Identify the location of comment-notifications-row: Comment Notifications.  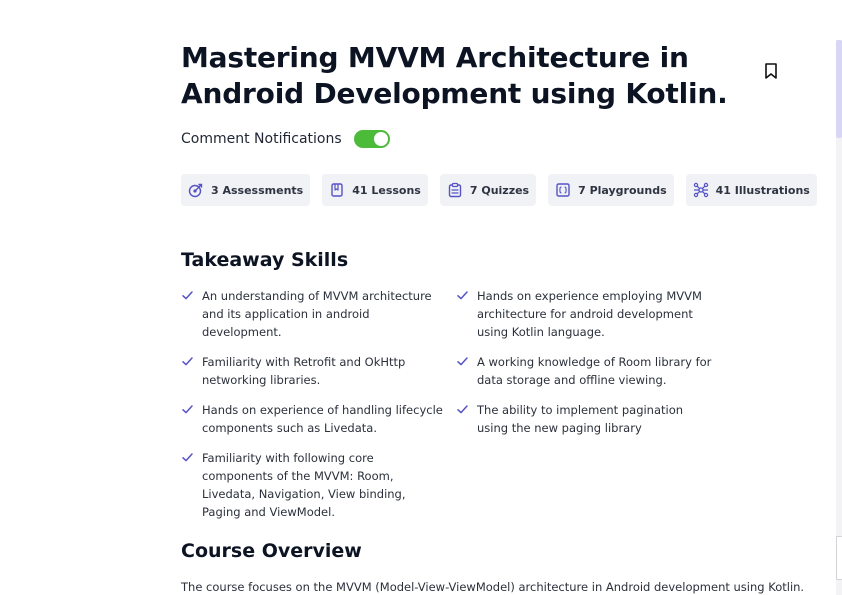
(285, 139).